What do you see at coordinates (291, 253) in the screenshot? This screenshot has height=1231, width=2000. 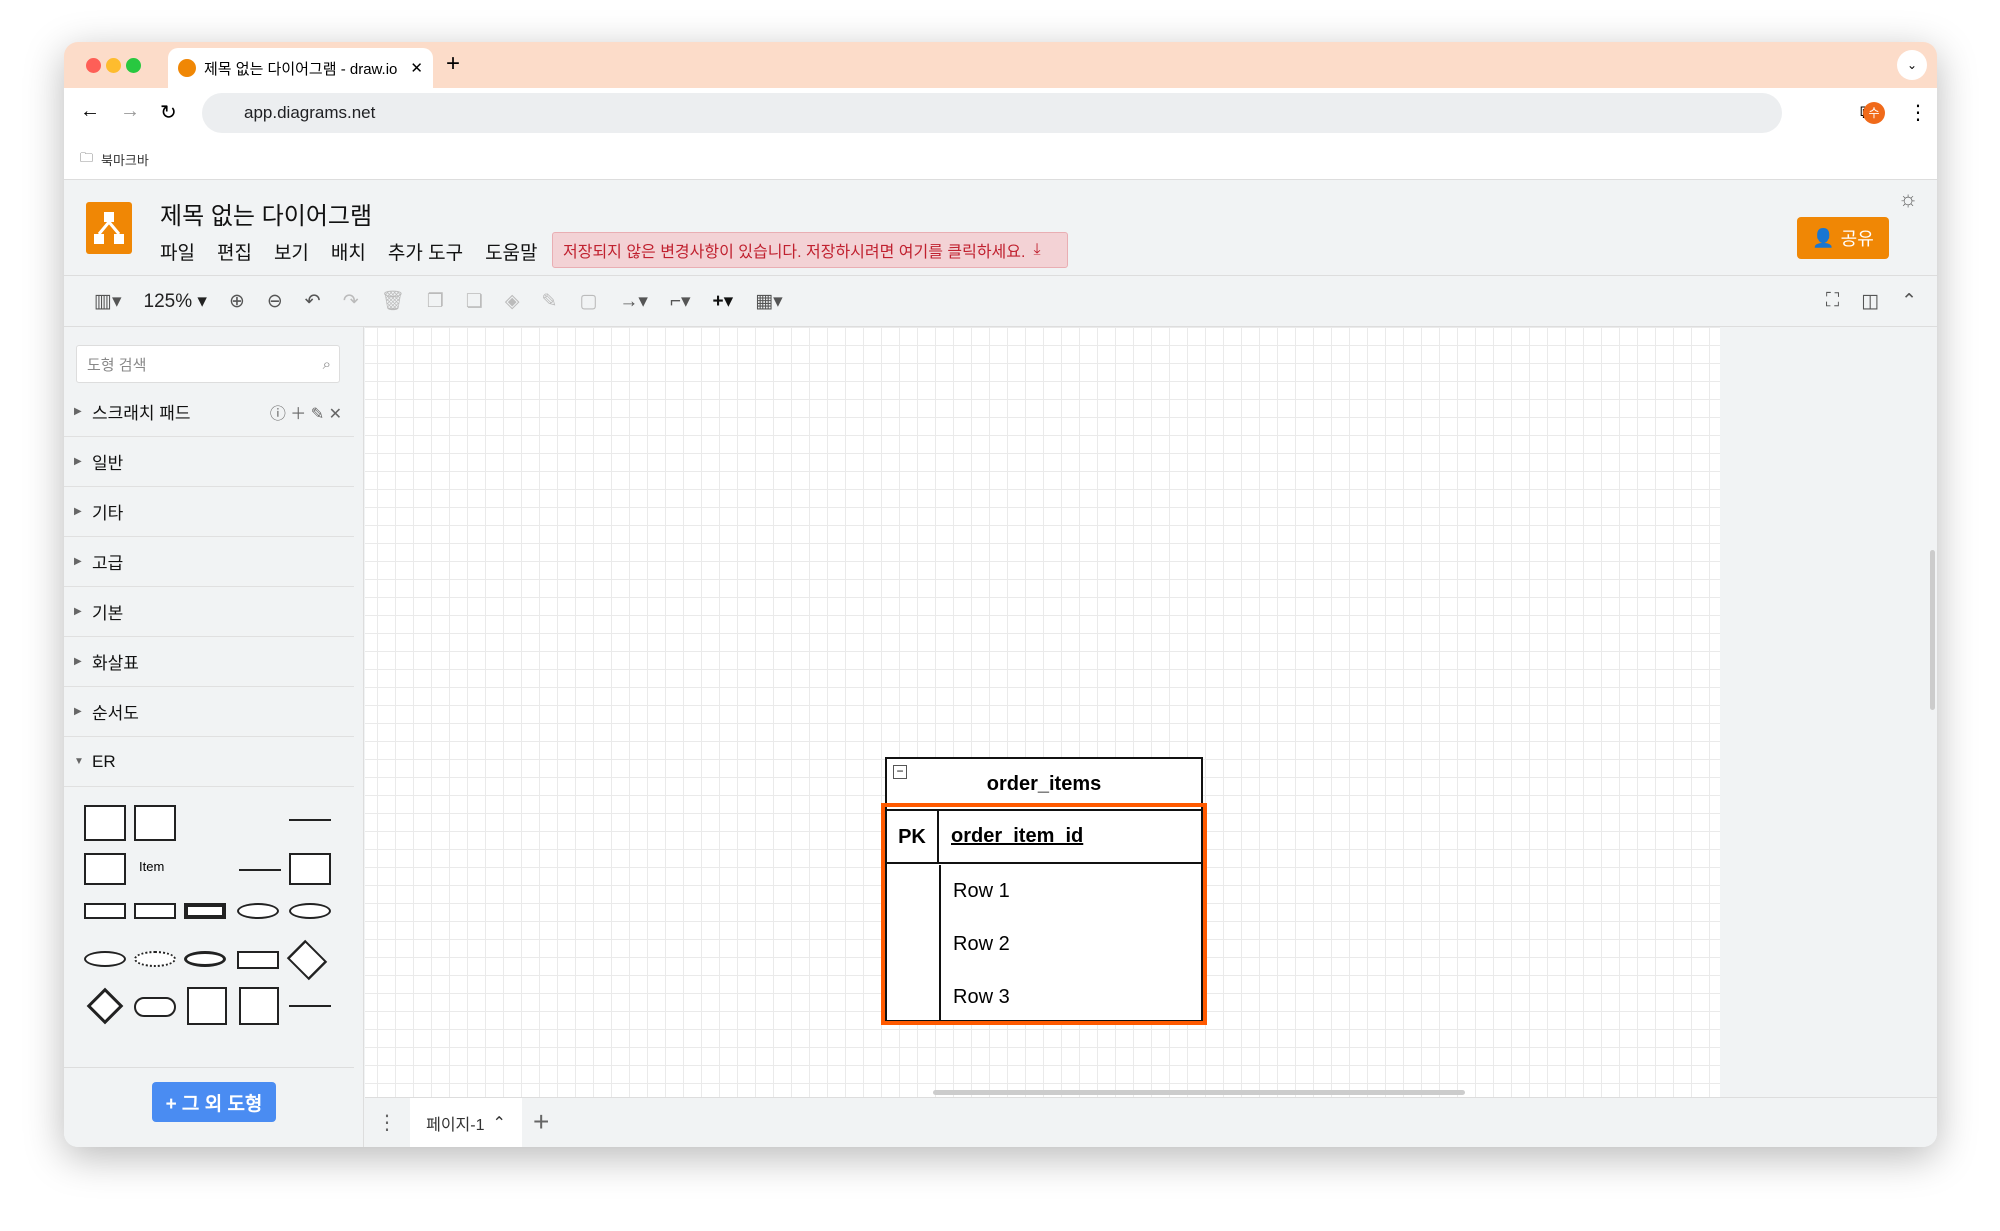 I see `menu-view: 보기` at bounding box center [291, 253].